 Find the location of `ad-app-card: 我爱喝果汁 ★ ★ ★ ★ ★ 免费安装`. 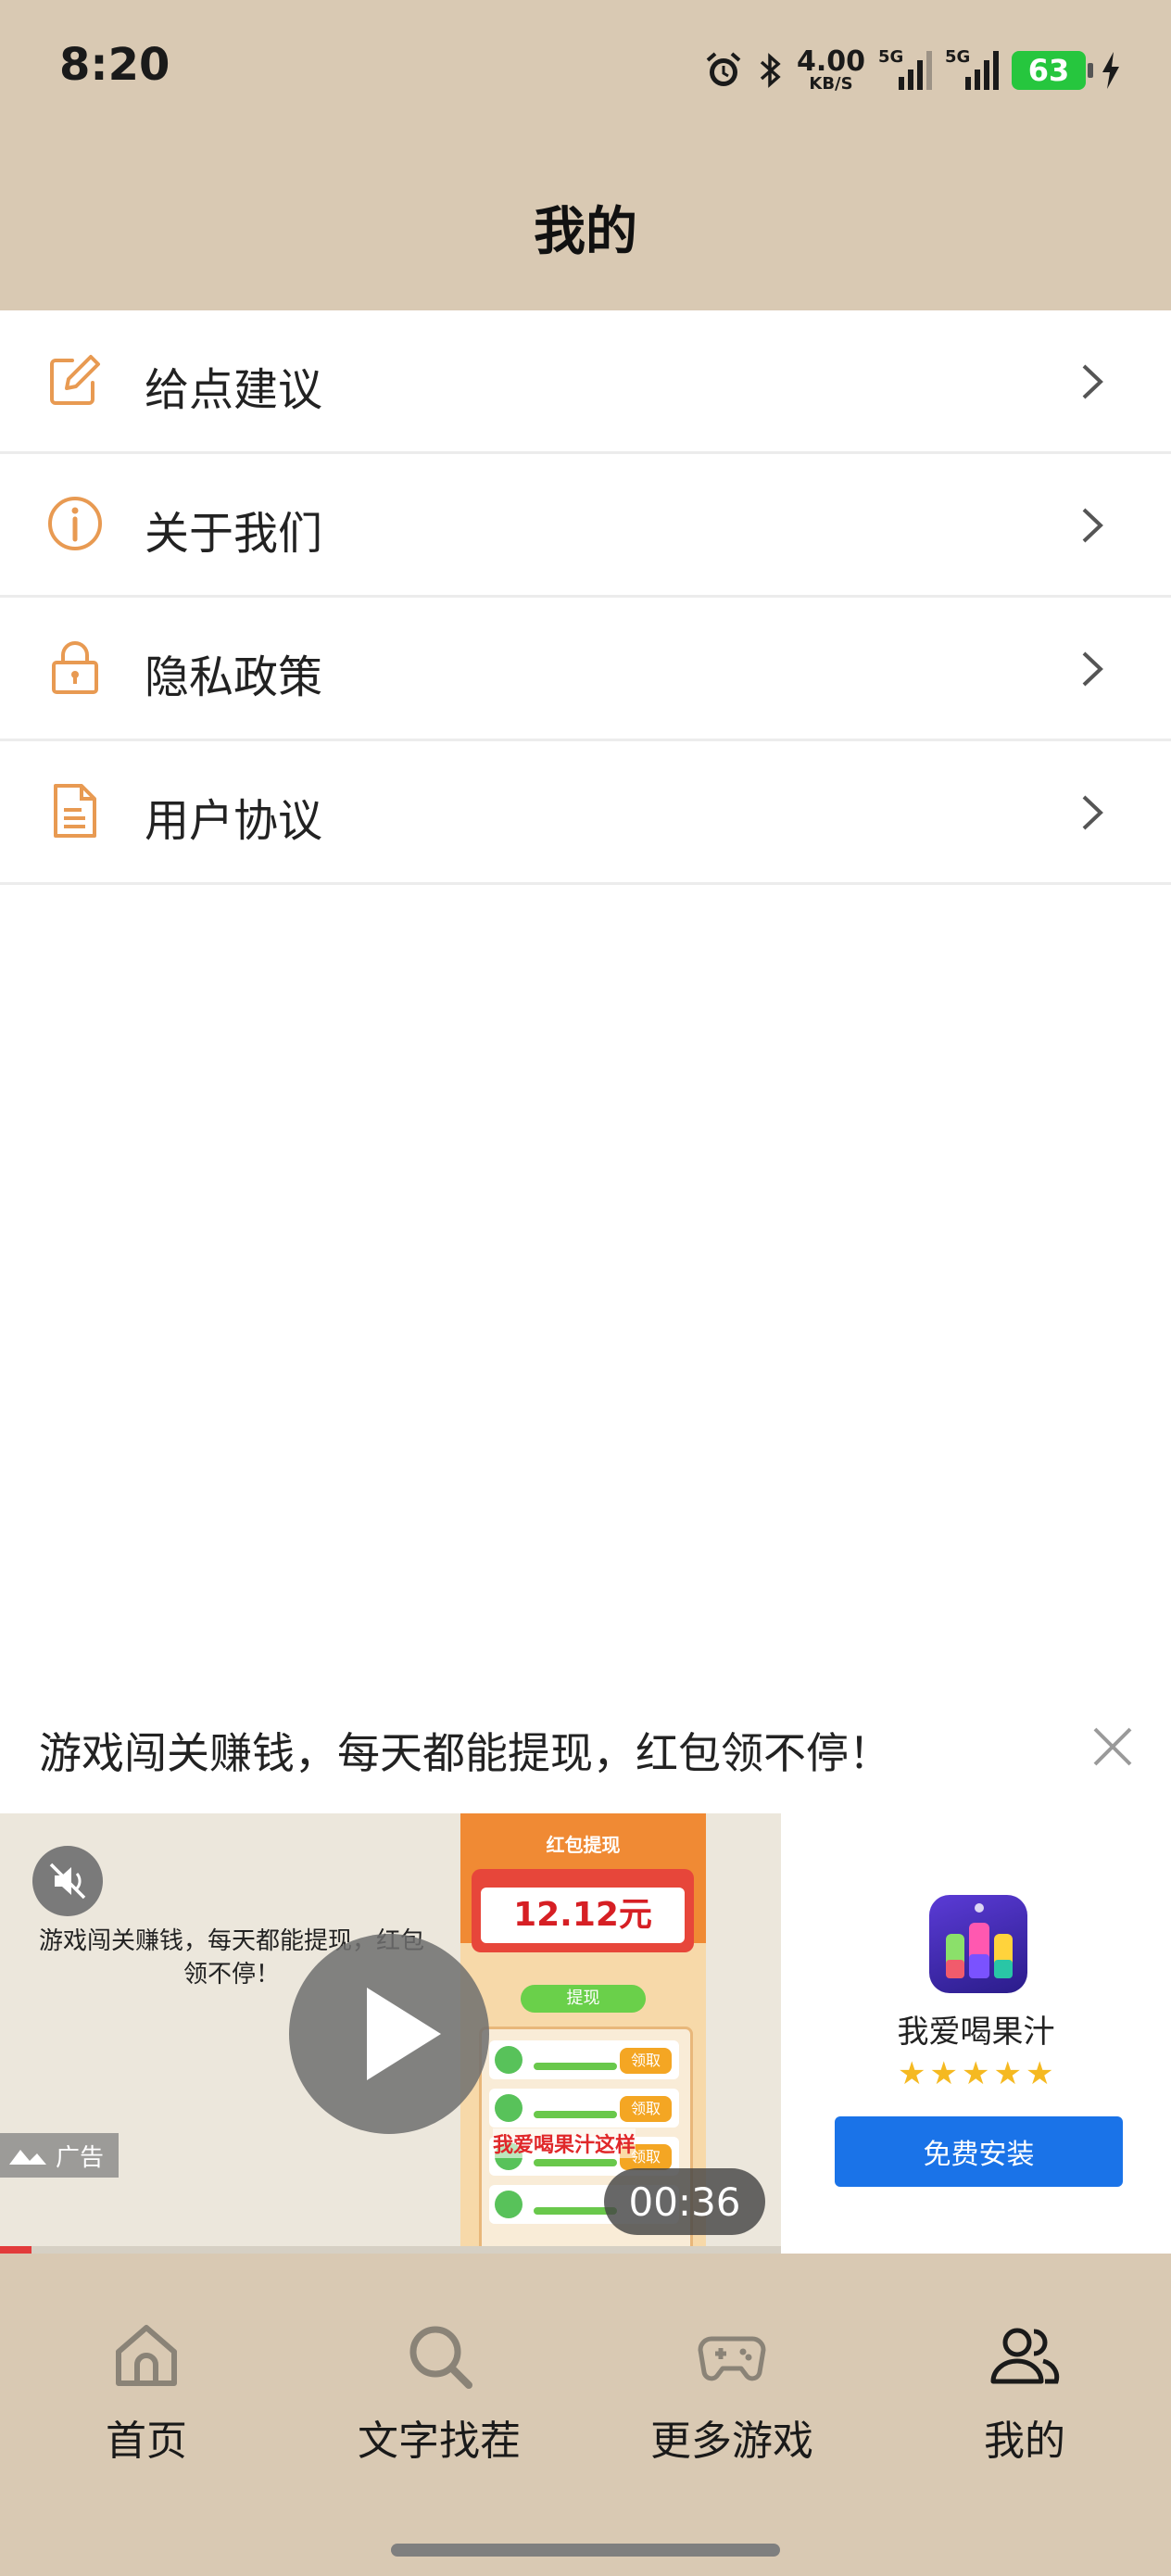

ad-app-card: 我爱喝果汁 ★ ★ ★ ★ ★ 免费安装 is located at coordinates (976, 2033).